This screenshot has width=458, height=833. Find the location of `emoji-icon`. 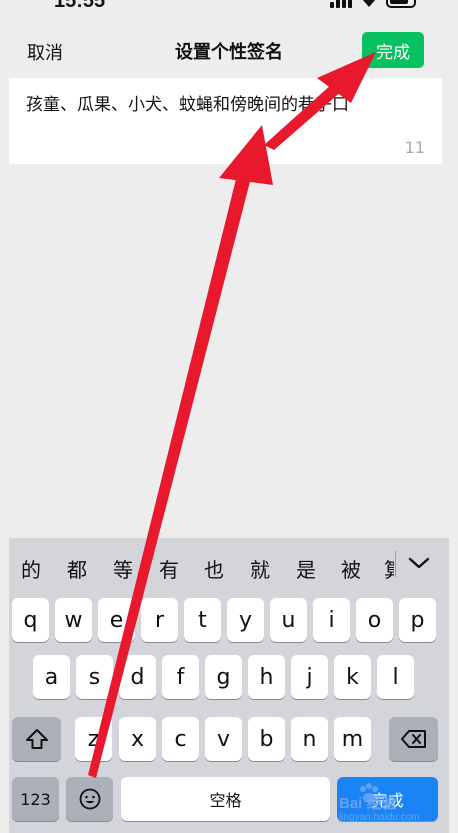

emoji-icon is located at coordinates (89, 799).